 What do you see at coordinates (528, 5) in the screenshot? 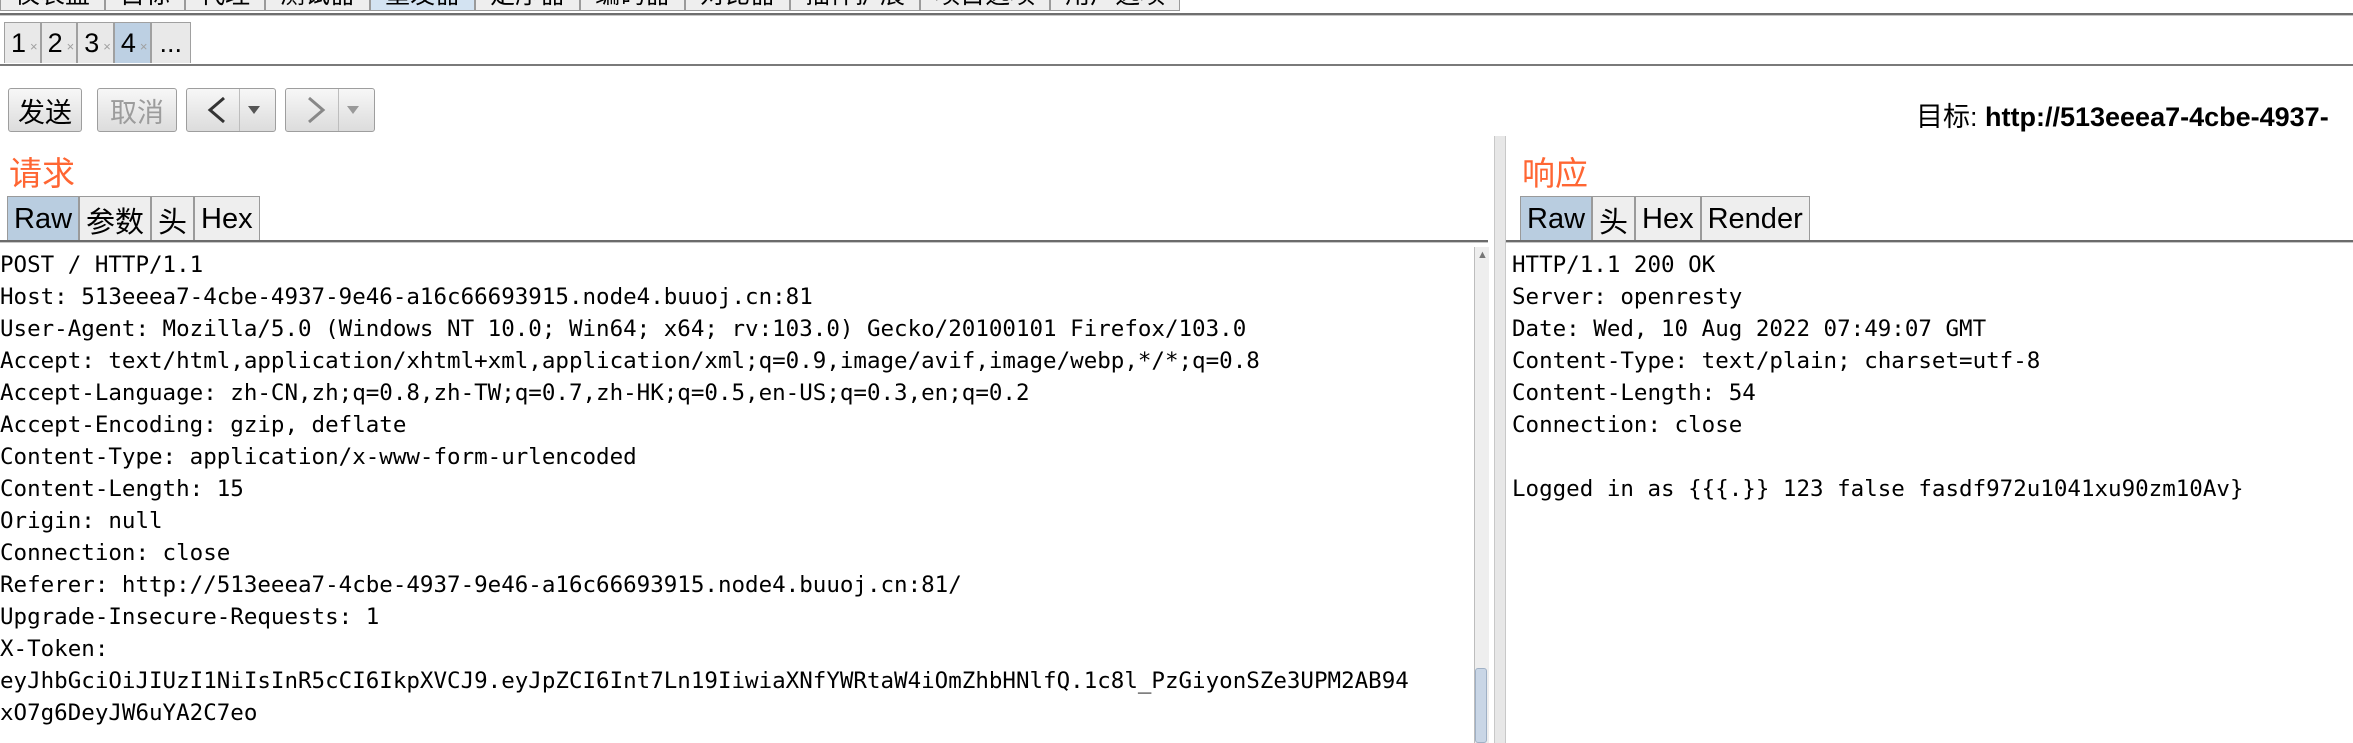
I see `main-tab-5: 定序器` at bounding box center [528, 5].